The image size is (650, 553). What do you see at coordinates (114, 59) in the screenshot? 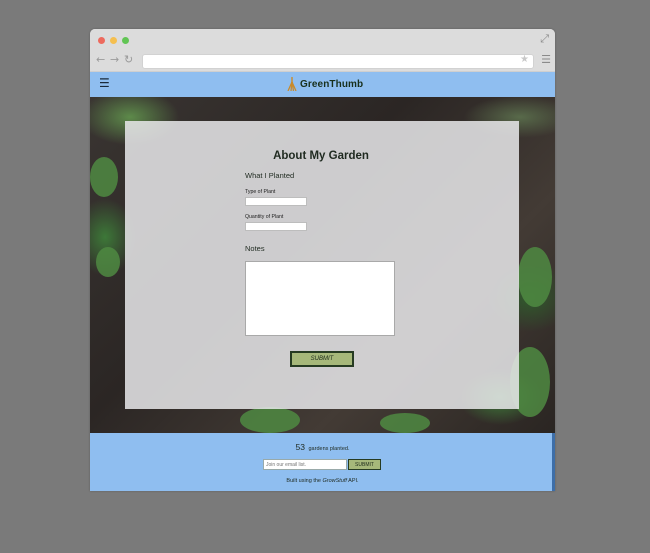
I see `forward-button: →` at bounding box center [114, 59].